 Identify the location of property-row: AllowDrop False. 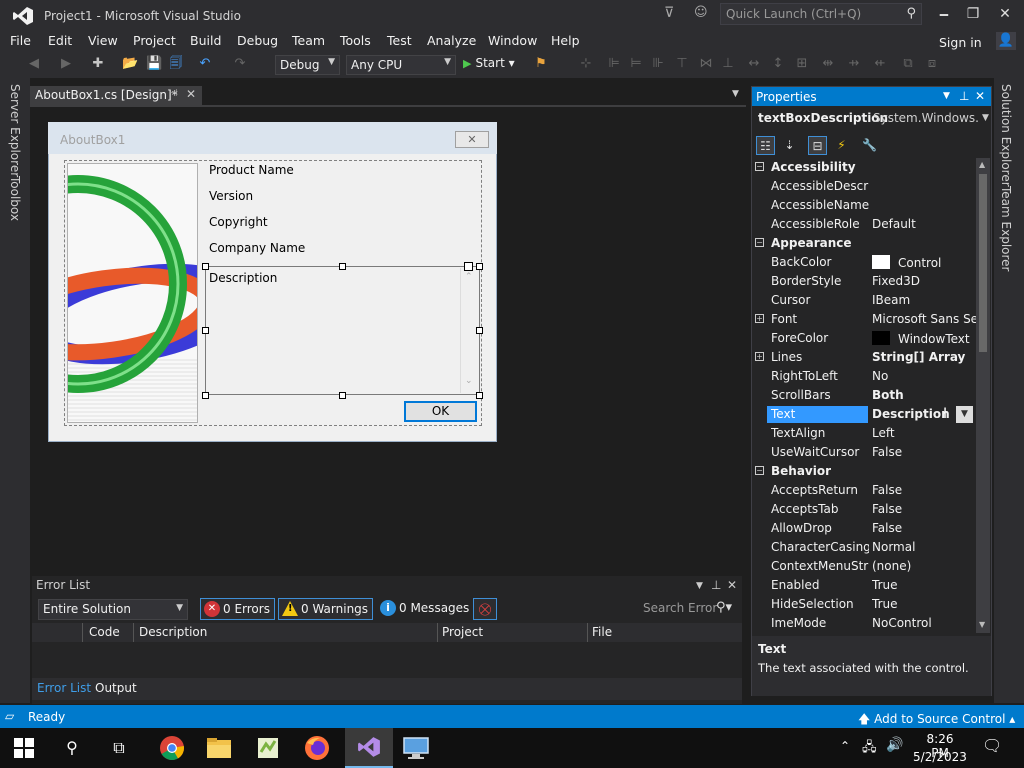
(864, 528).